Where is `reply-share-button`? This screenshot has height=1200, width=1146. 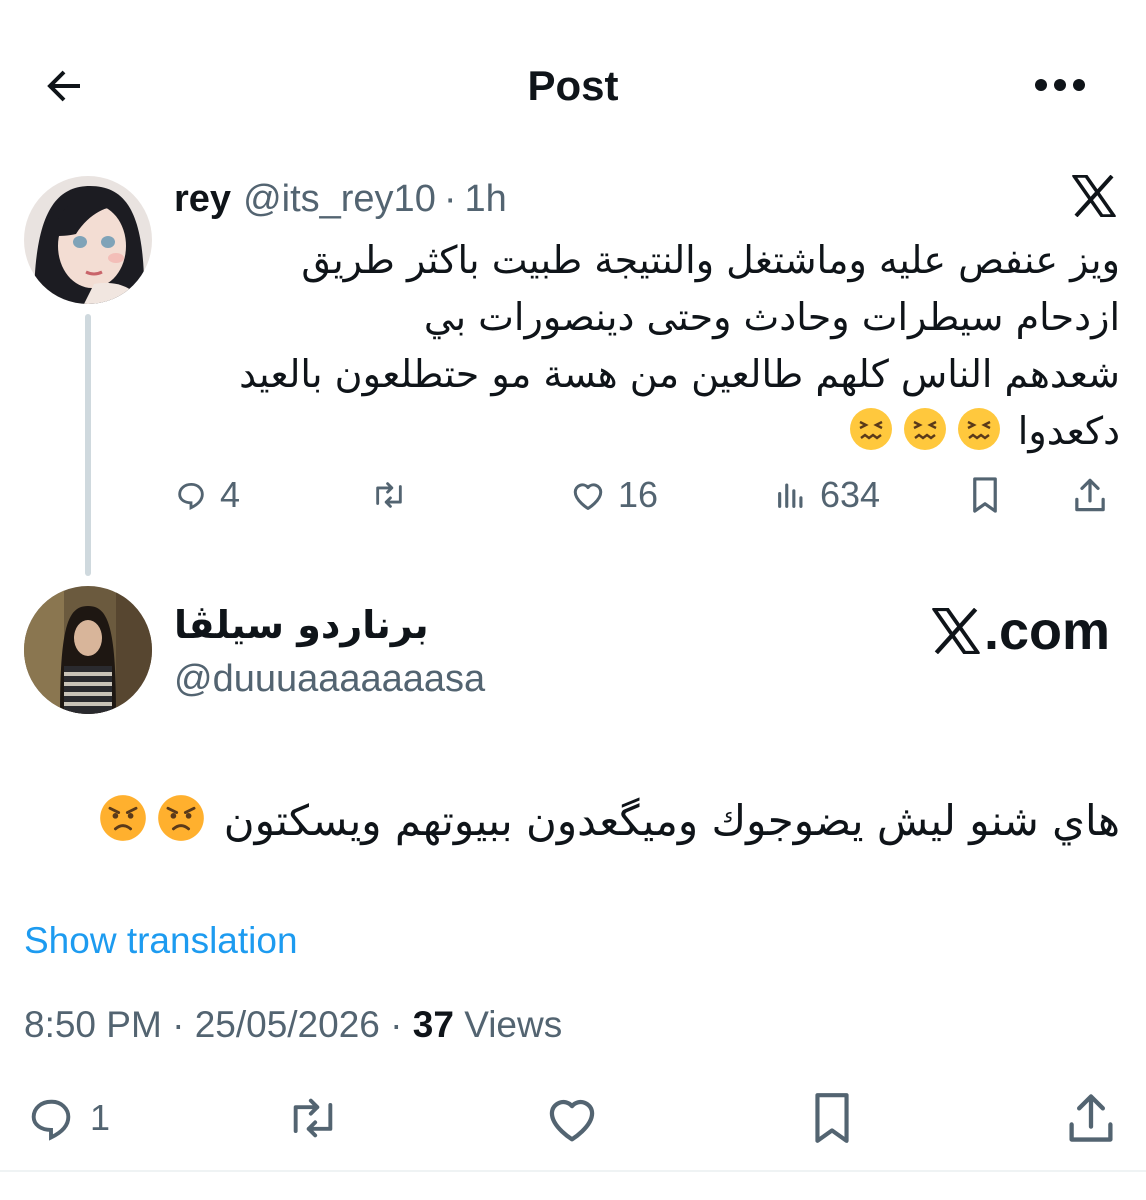 reply-share-button is located at coordinates (1091, 1118).